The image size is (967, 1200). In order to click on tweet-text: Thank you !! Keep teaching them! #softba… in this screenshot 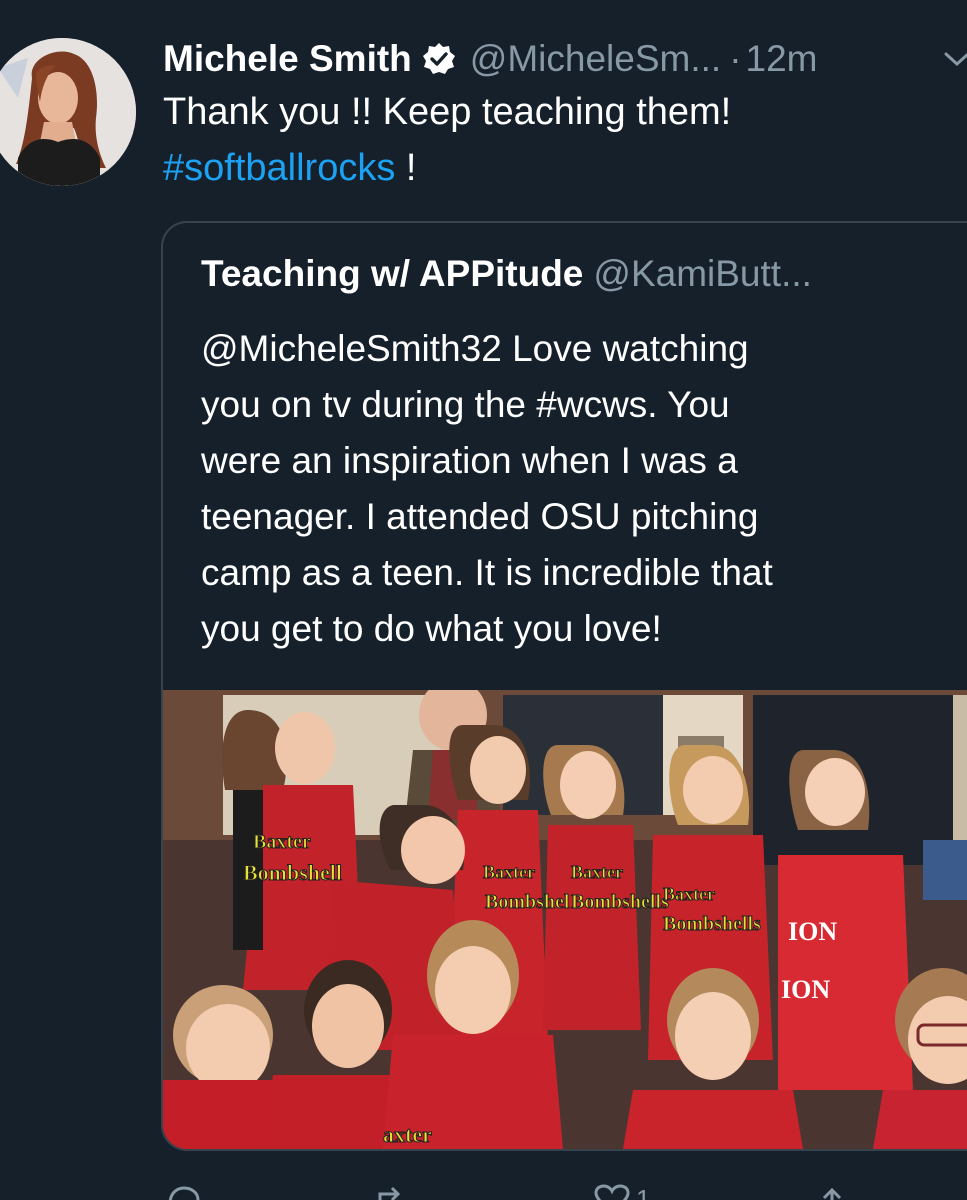, I will do `click(553, 140)`.